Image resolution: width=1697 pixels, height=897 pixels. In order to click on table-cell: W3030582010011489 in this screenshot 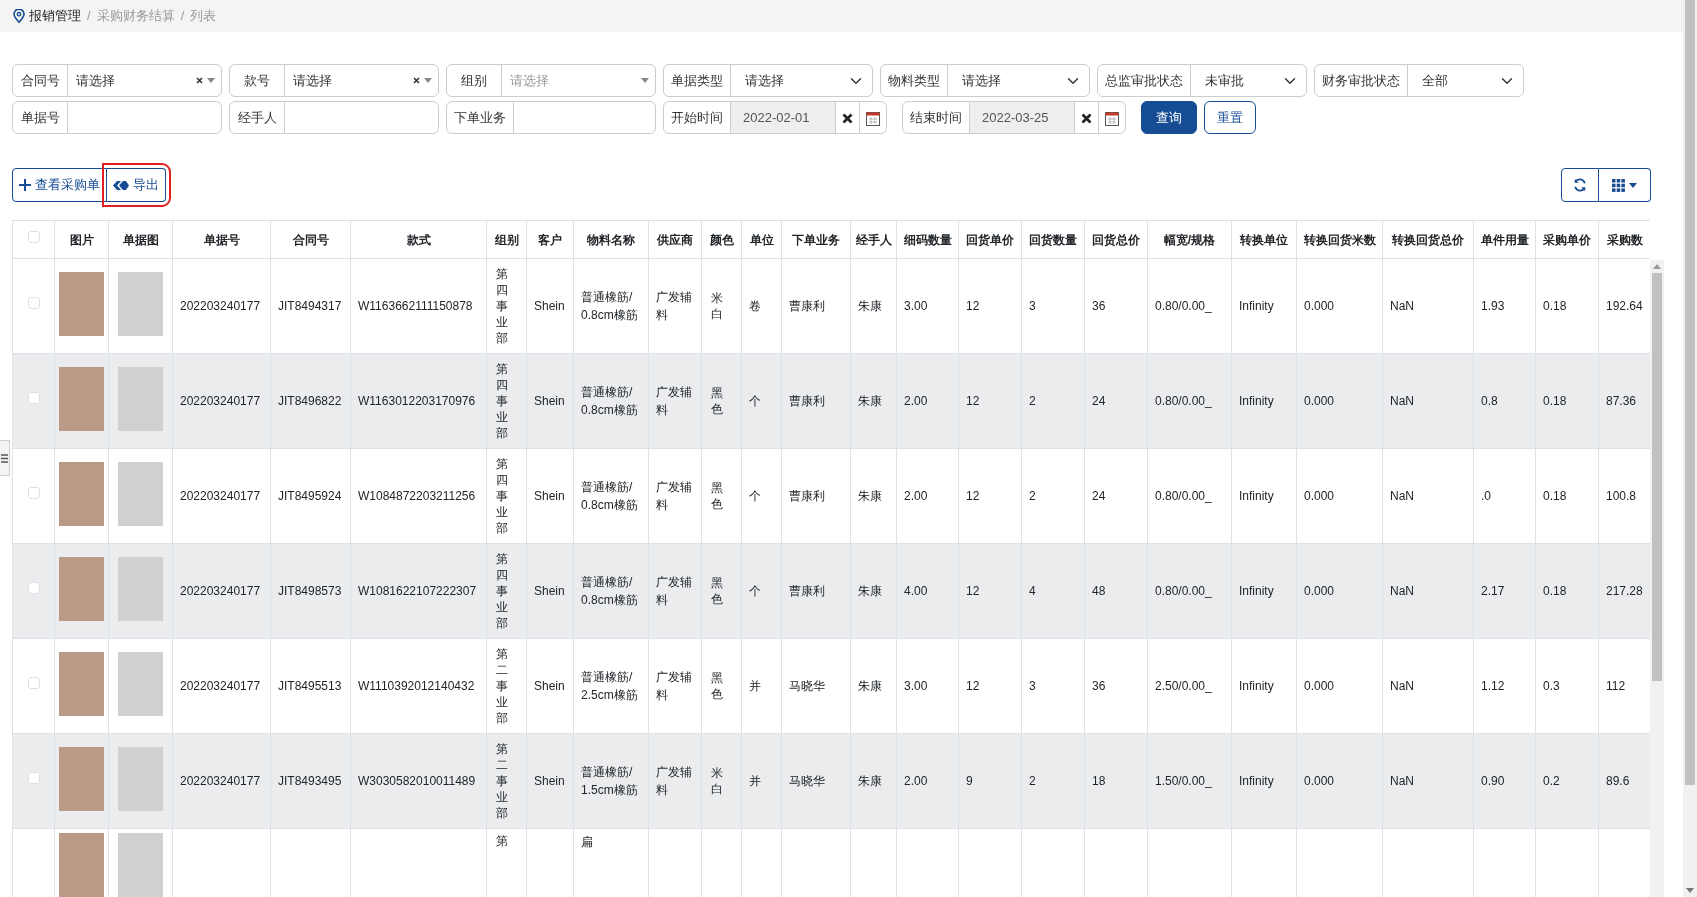, I will do `click(418, 781)`.